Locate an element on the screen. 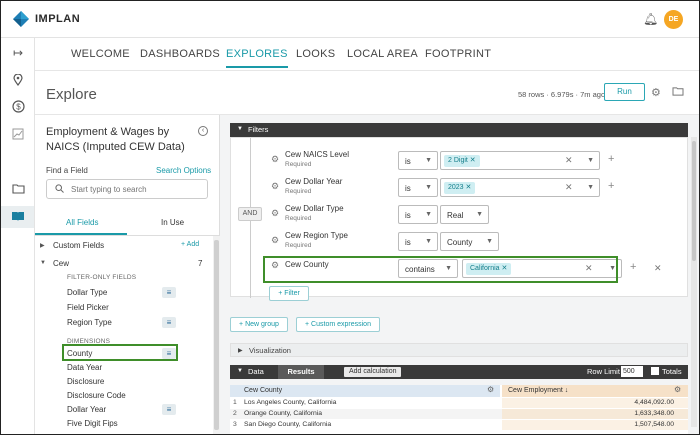 This screenshot has width=700, height=435. new-group-button: + New group is located at coordinates (259, 324).